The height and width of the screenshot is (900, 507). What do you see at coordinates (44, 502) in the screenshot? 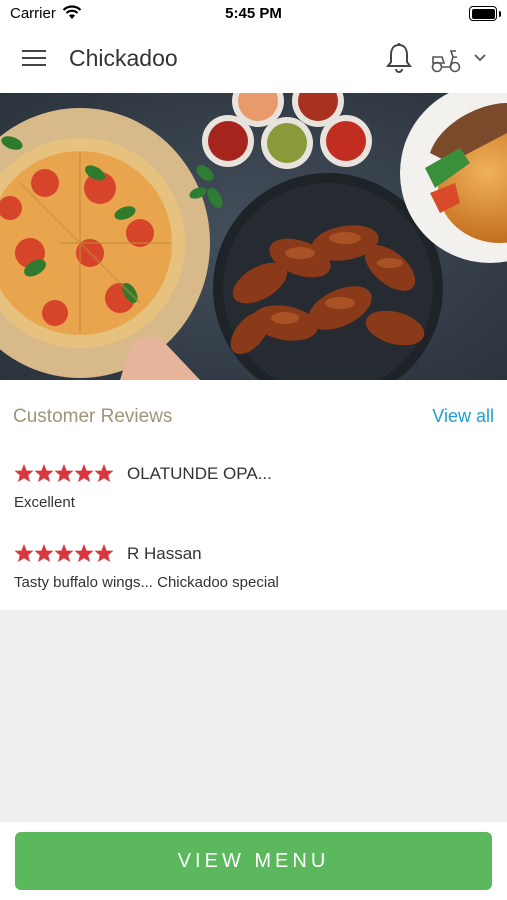
I see `review-text: Excellent` at bounding box center [44, 502].